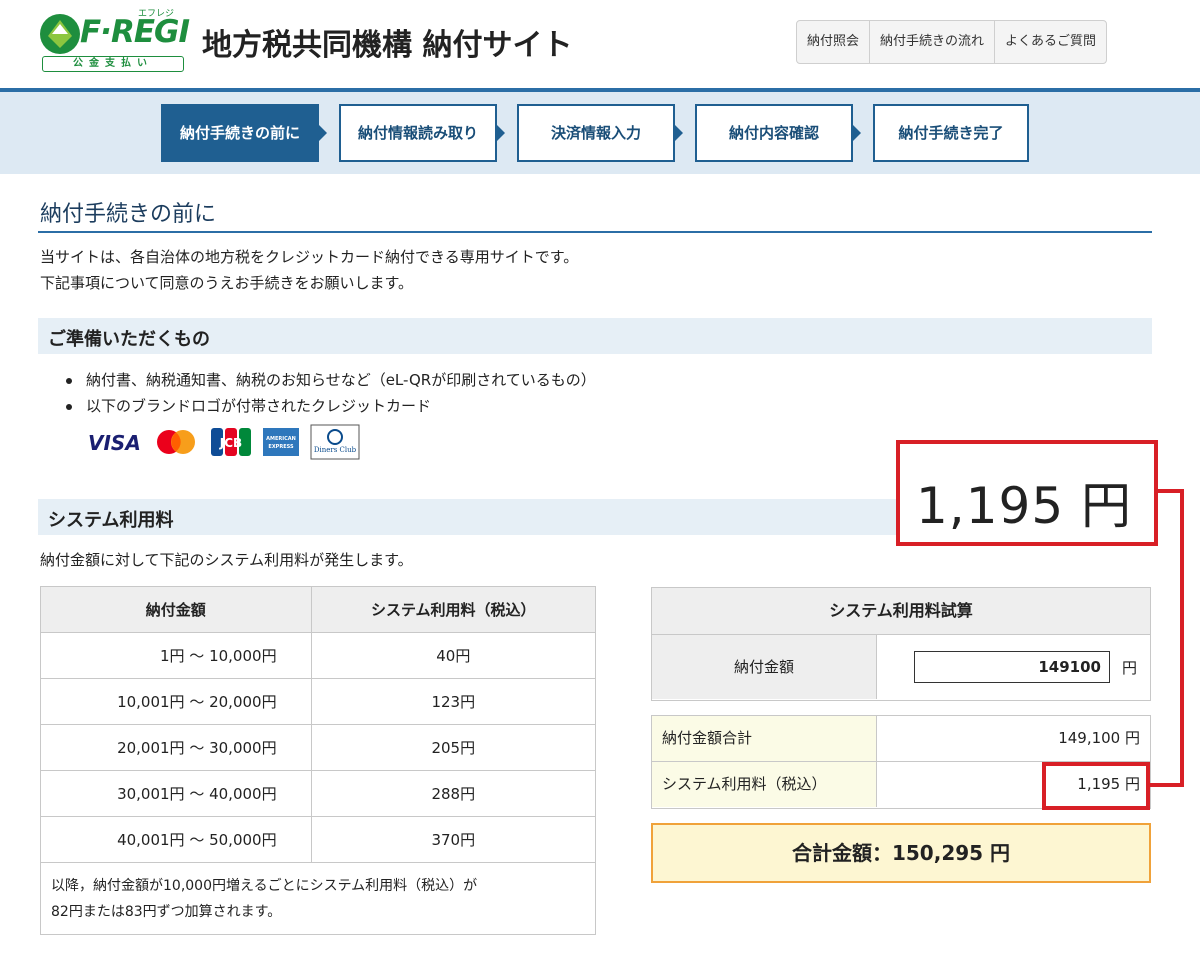 This screenshot has width=1200, height=971. Describe the element at coordinates (329, 382) in the screenshot. I see `list-item: 納付書、納税通知書、納税のお知らせなど（eL-QRが印刷されているもの）` at that location.